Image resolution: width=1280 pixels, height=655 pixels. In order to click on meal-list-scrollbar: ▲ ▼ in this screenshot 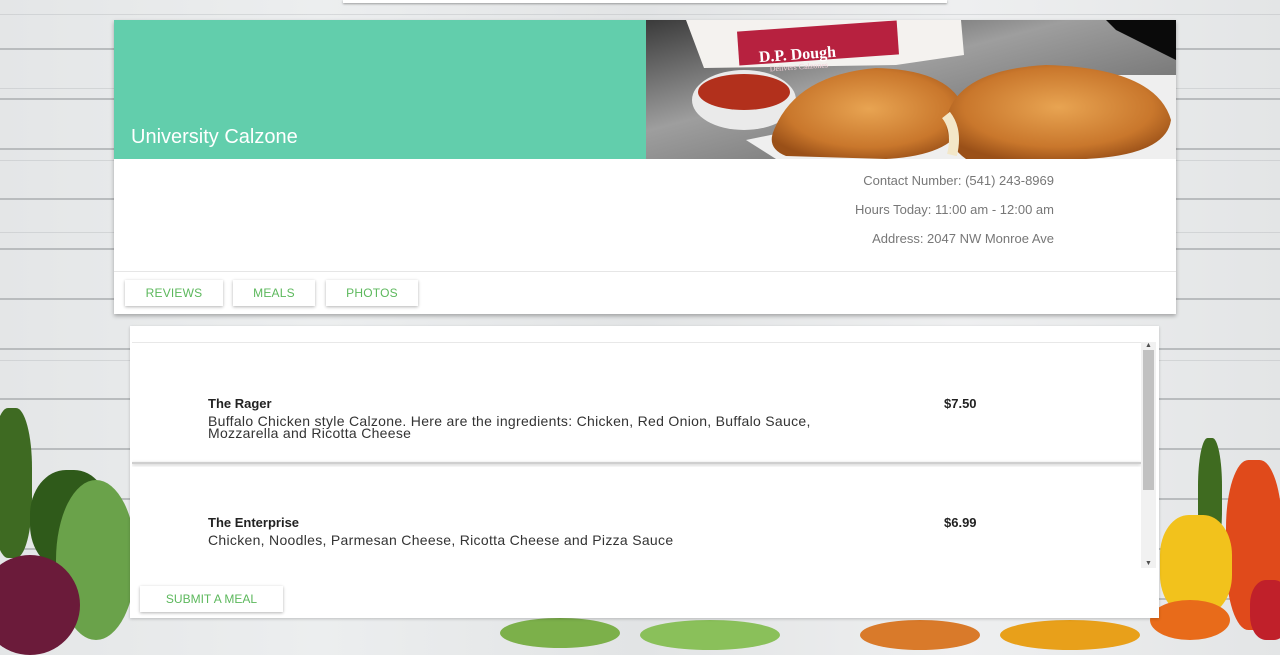, I will do `click(1148, 455)`.